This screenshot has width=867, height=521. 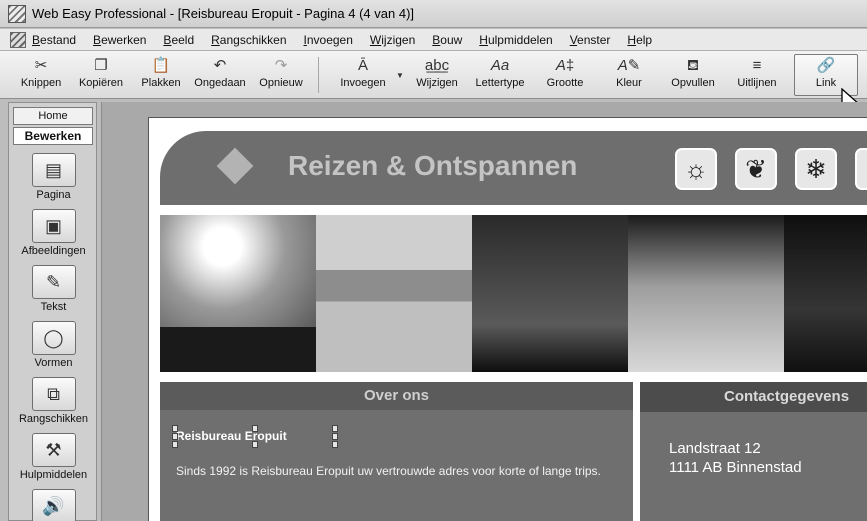 What do you see at coordinates (281, 65) in the screenshot?
I see `redo-arrow-icon: ↷` at bounding box center [281, 65].